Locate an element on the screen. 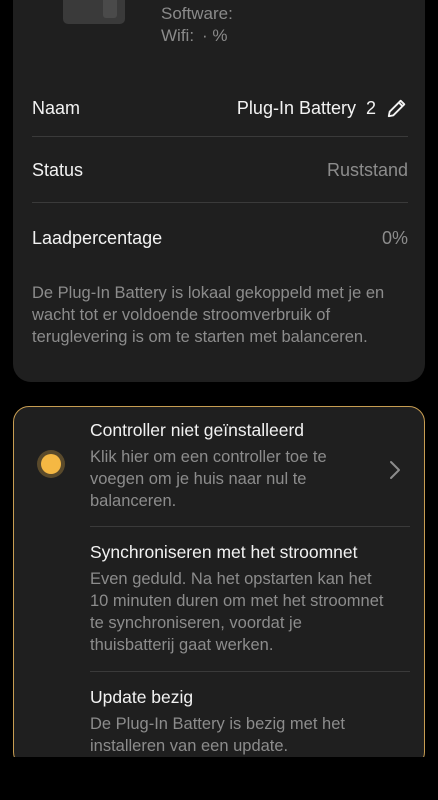 This screenshot has width=438, height=800. status-dot-icon is located at coordinates (51, 464).